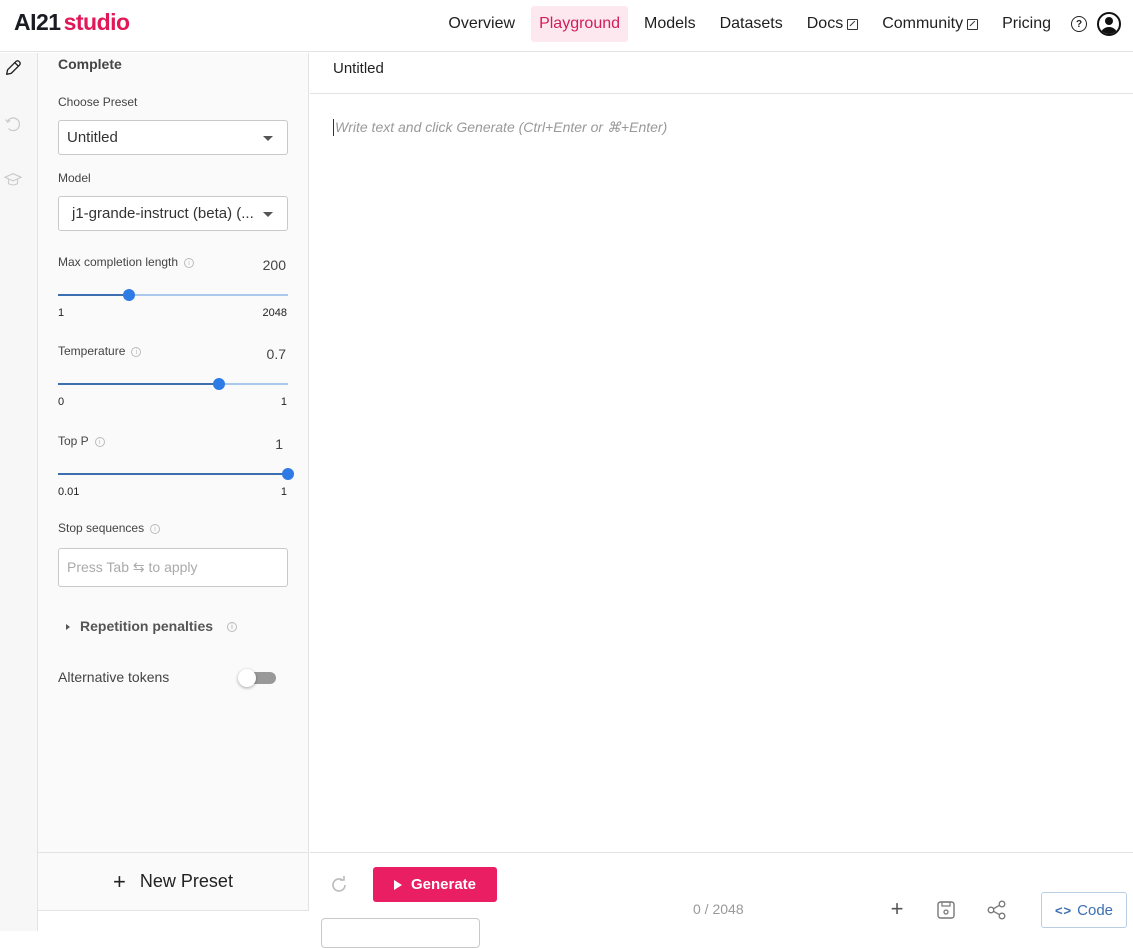 This screenshot has height=948, width=1133. Describe the element at coordinates (13, 68) in the screenshot. I see `pencil-icon` at that location.